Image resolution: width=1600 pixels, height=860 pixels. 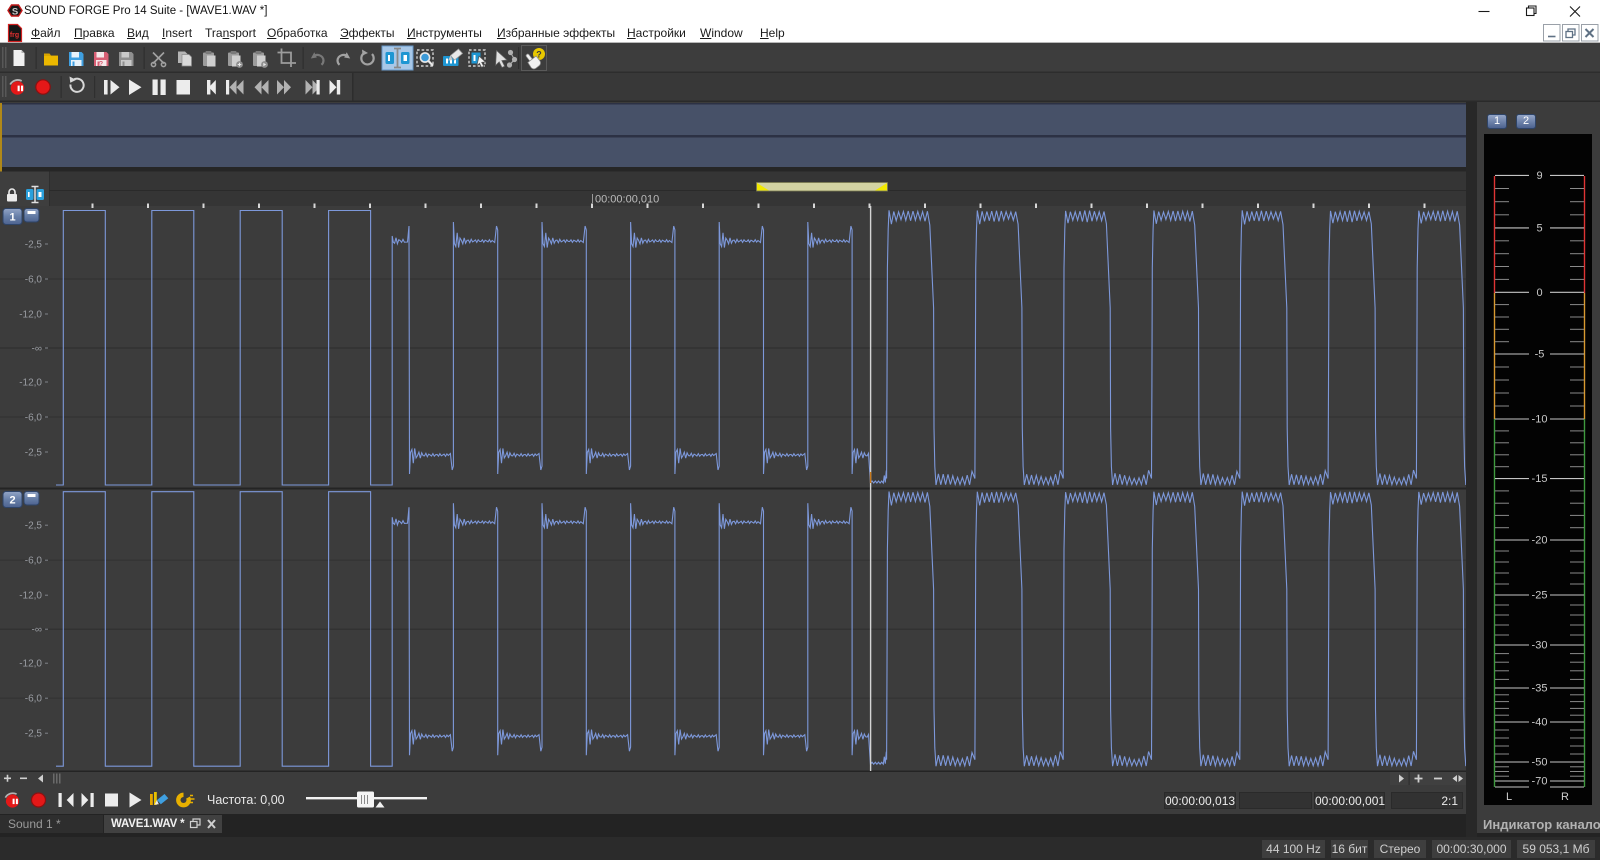 I want to click on svg-text: S, so click(x=15, y=12).